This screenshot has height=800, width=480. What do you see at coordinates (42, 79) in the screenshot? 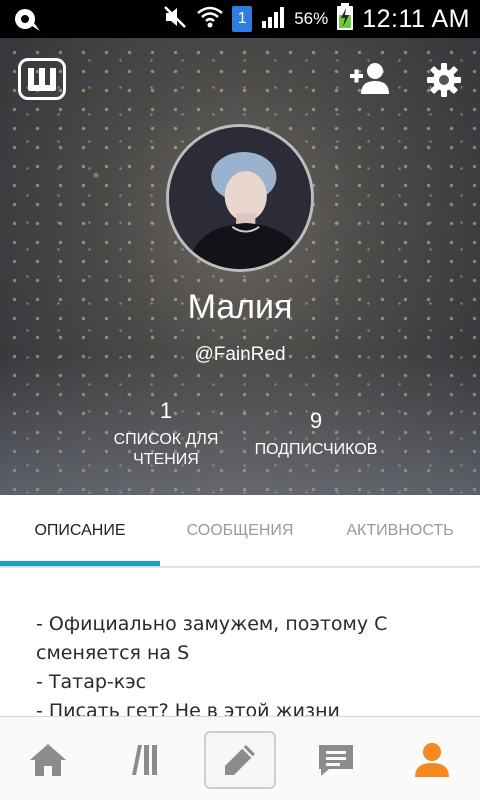
I see `wattpad-logo-icon` at bounding box center [42, 79].